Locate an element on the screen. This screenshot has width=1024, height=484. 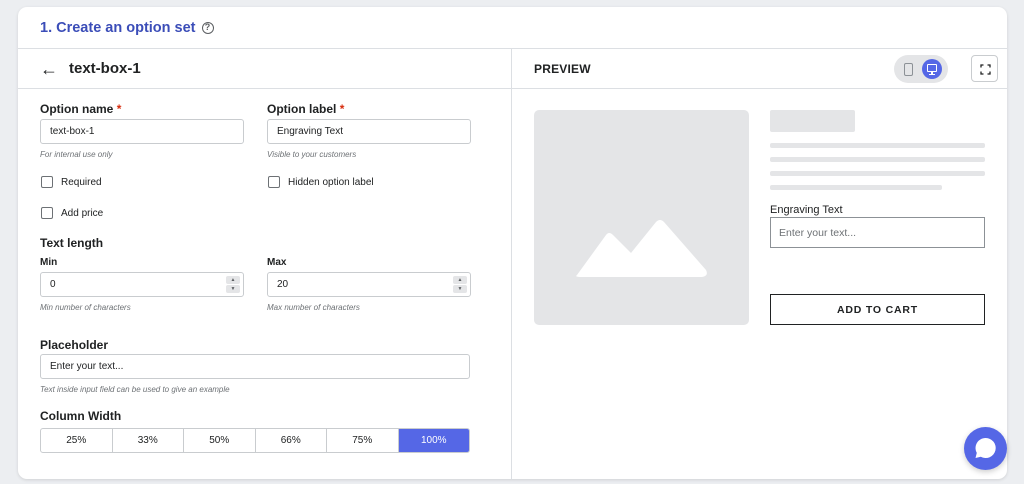
product-title-skeleton is located at coordinates (812, 121).